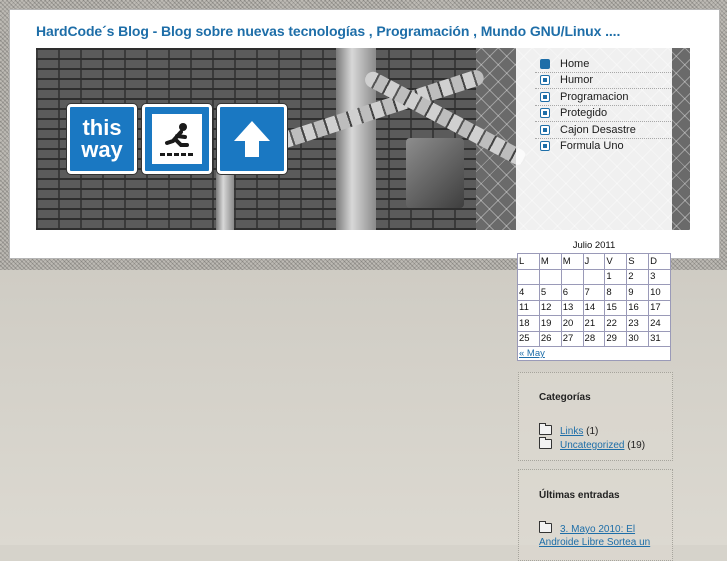 The height and width of the screenshot is (561, 727). I want to click on nav-item-cajon-desastre: Cajon Desastre, so click(603, 130).